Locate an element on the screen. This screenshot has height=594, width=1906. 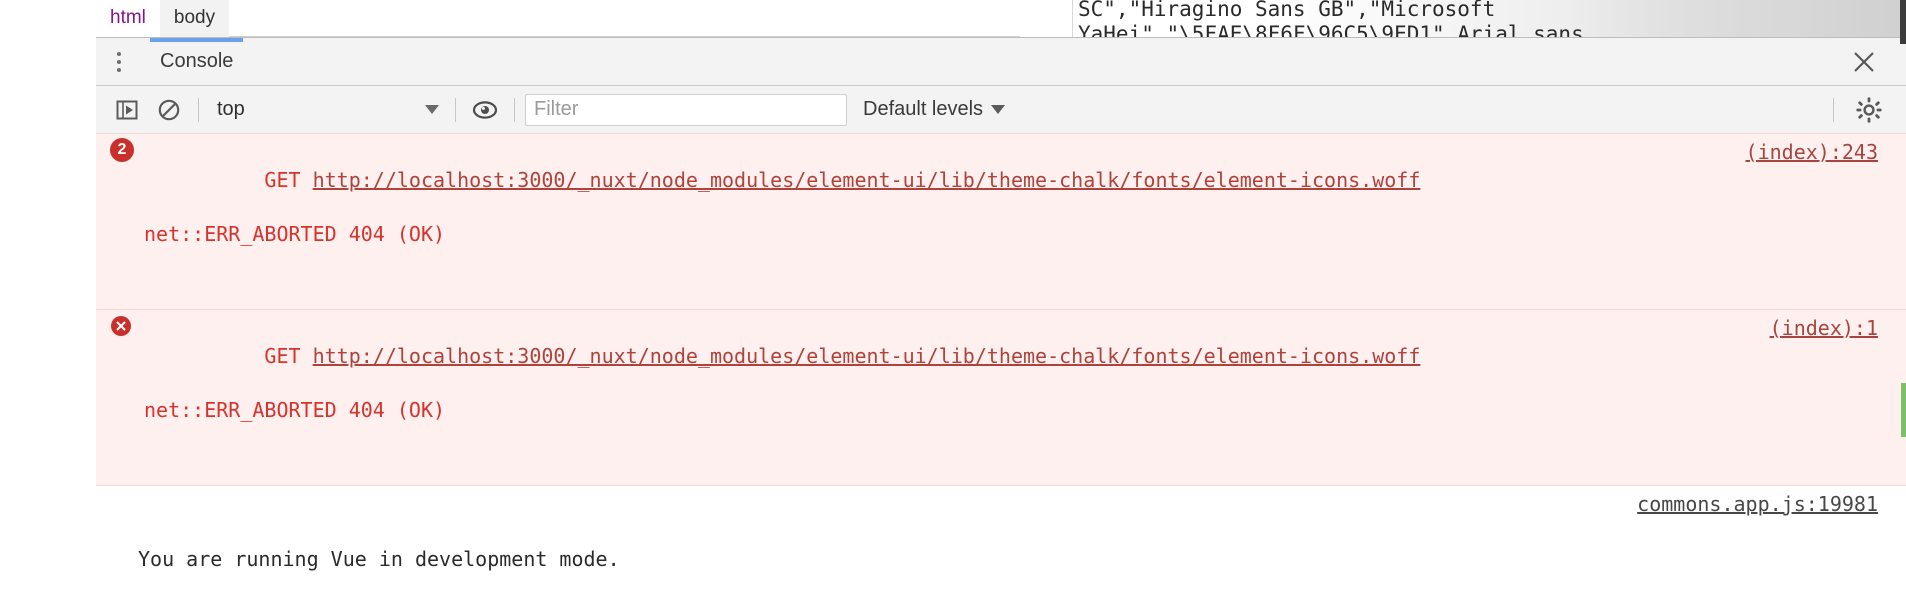
js-context-selector: top is located at coordinates (327, 110).